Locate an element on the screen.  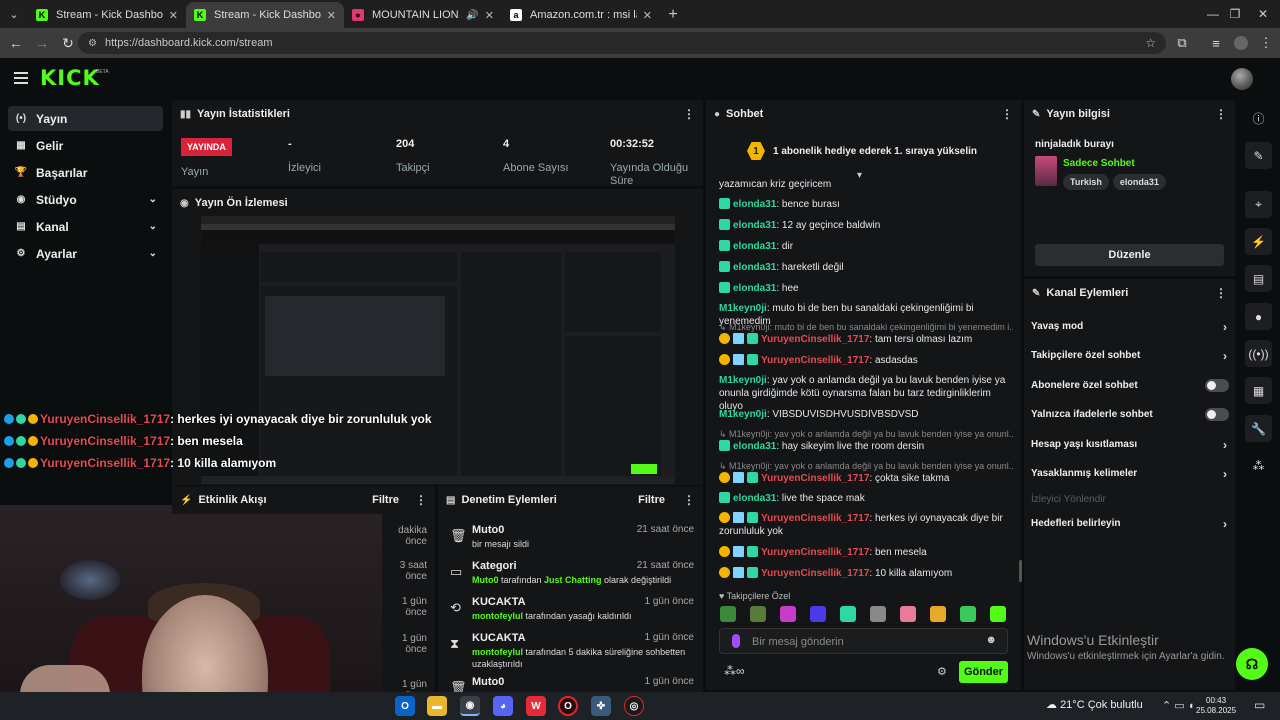
chat-message: elonda31: dir is located at coordinates (866, 246).